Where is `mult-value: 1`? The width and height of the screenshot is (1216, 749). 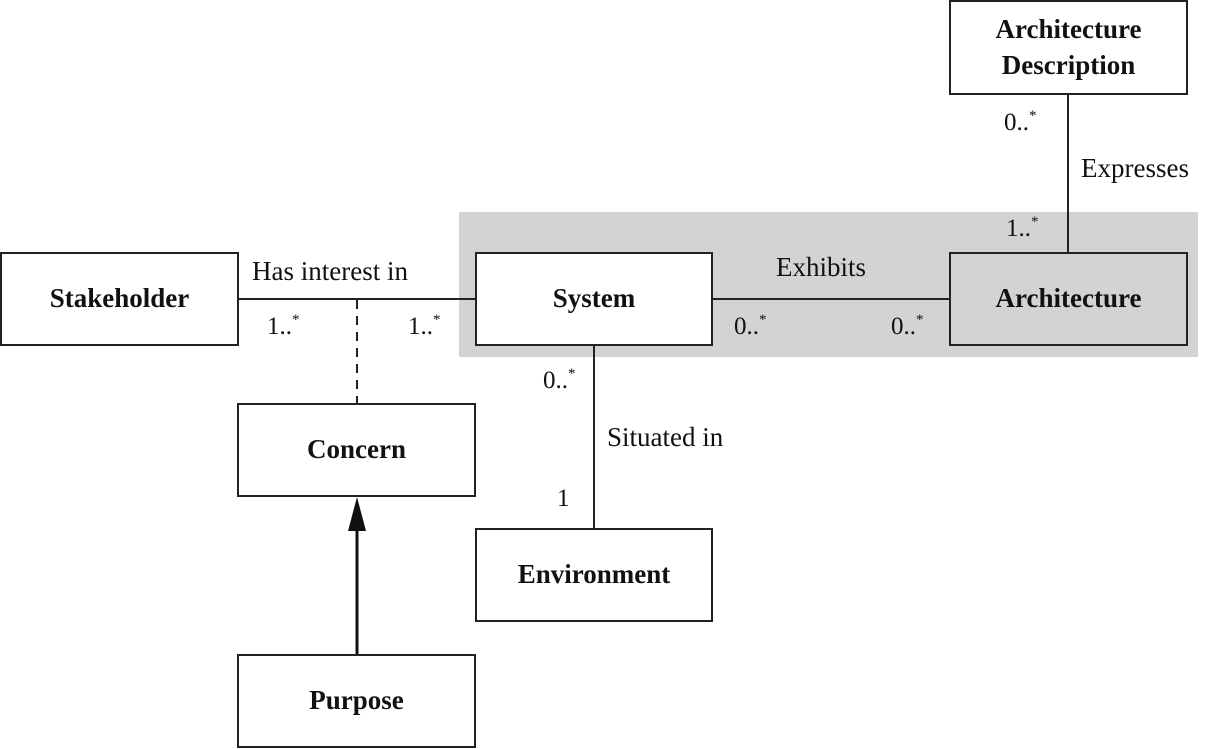
mult-value: 1 is located at coordinates (563, 498).